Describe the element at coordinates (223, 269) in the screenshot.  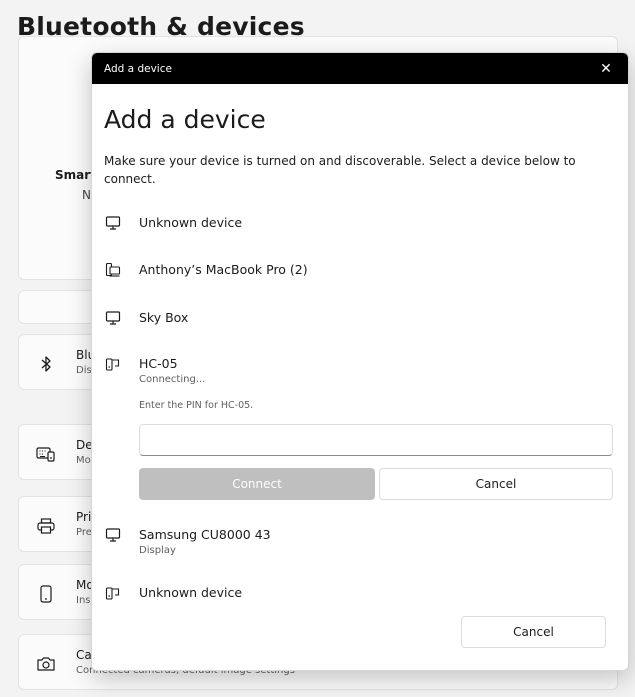
I see `device-name: Anthony’s MacBook Pro (2)` at that location.